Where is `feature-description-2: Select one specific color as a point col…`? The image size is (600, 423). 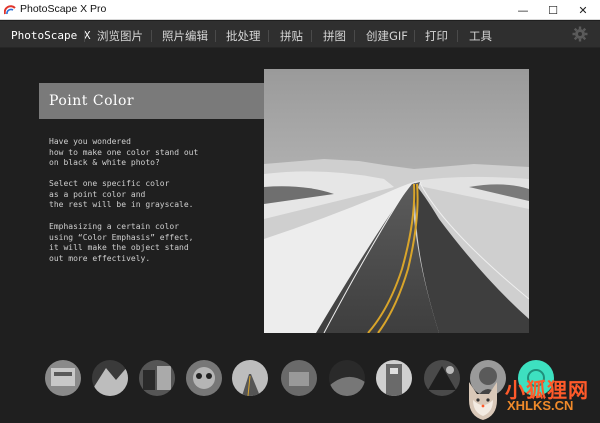 feature-description-2: Select one specific color as a point col… is located at coordinates (121, 194).